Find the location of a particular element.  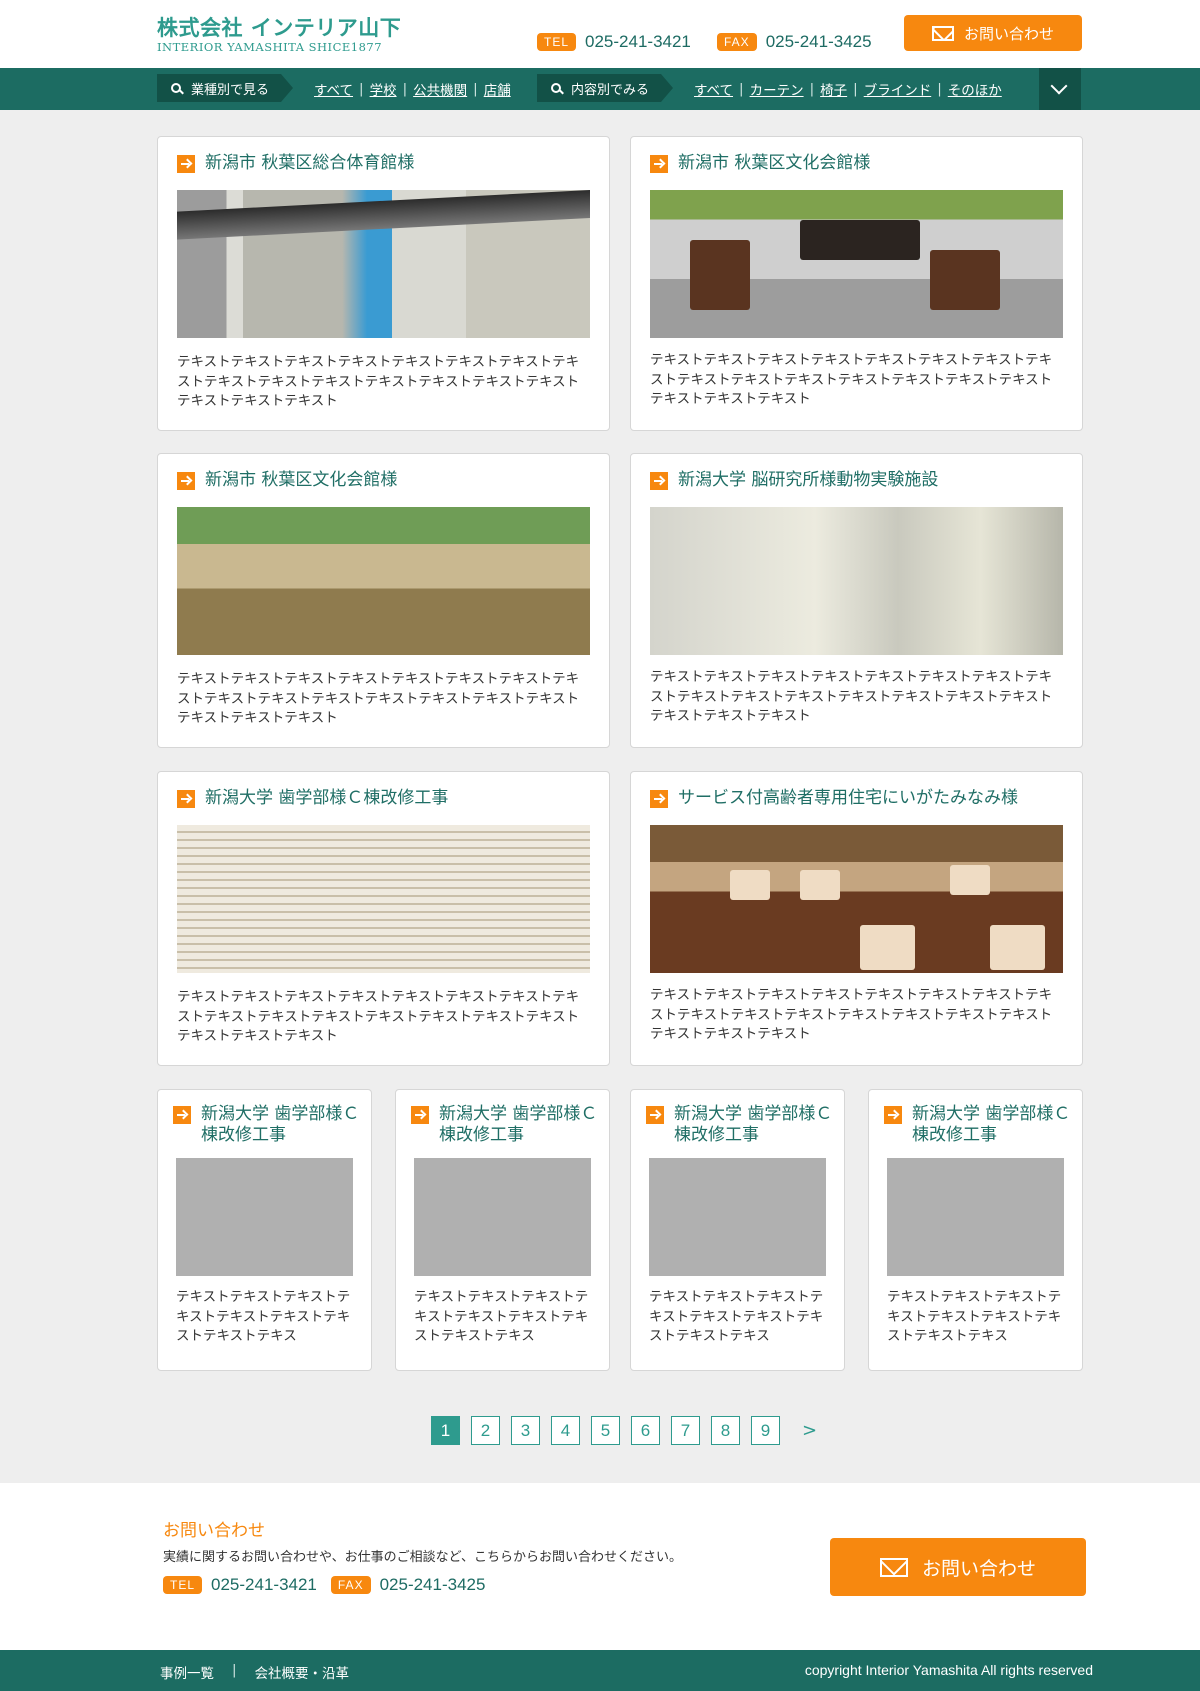

header-contact-button: お問い合わせ is located at coordinates (993, 33).